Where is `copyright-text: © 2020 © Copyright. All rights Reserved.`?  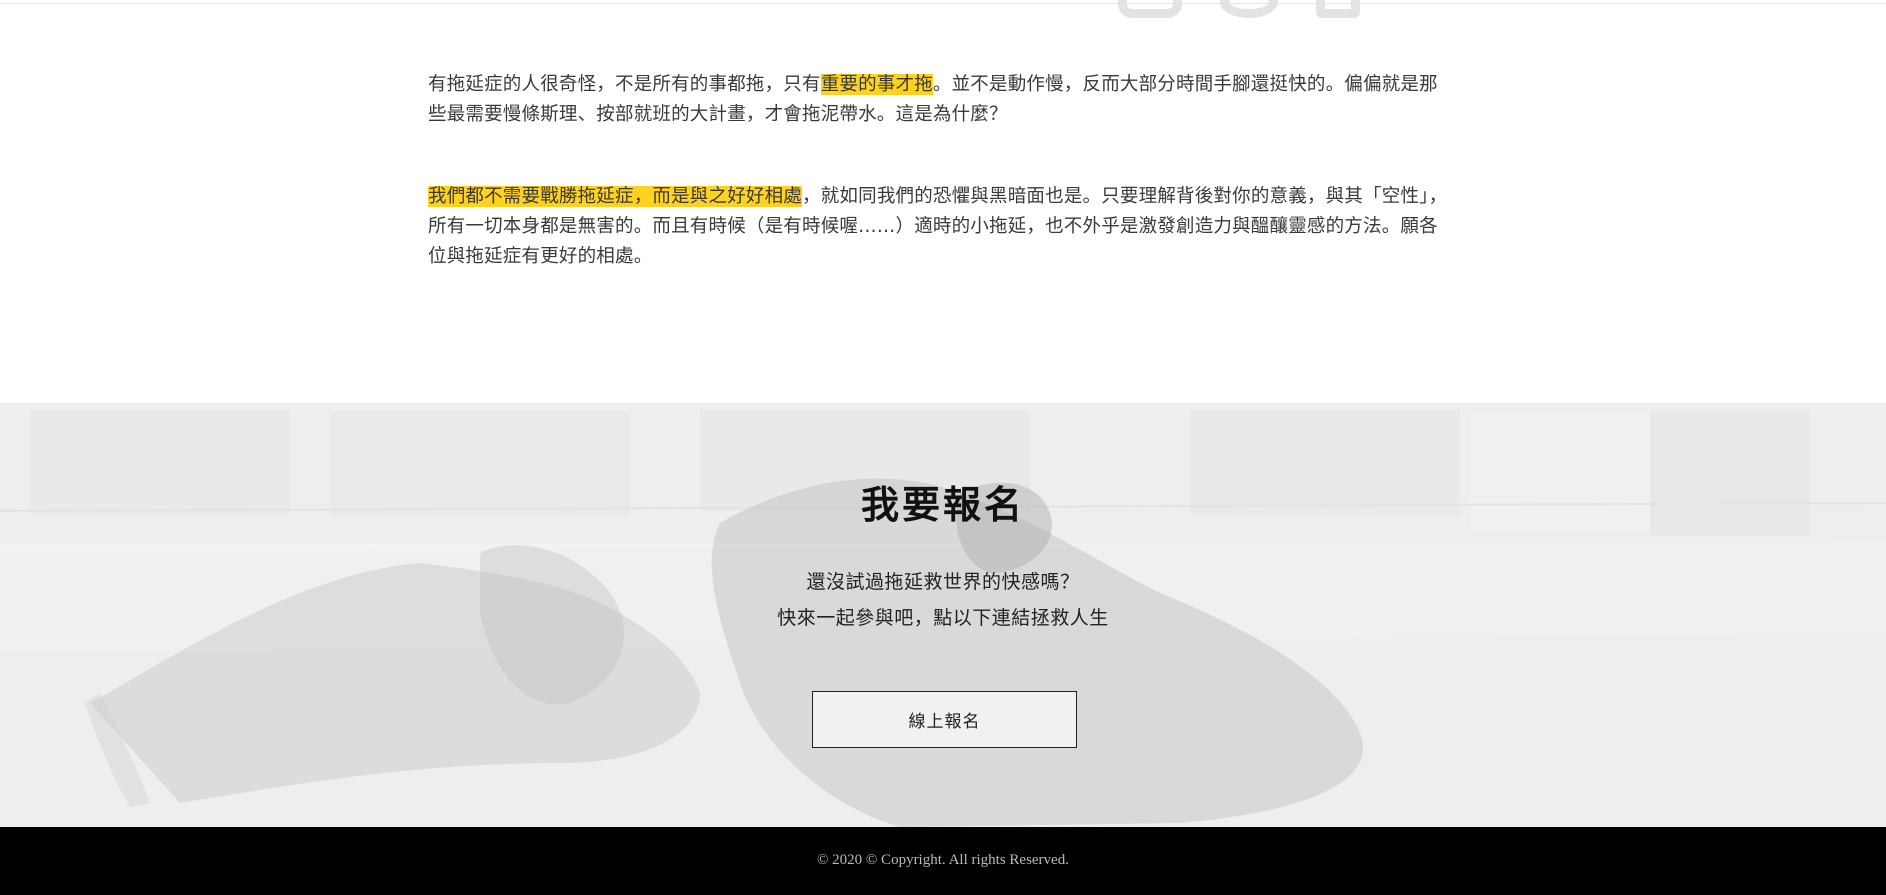 copyright-text: © 2020 © Copyright. All rights Reserved. is located at coordinates (943, 860).